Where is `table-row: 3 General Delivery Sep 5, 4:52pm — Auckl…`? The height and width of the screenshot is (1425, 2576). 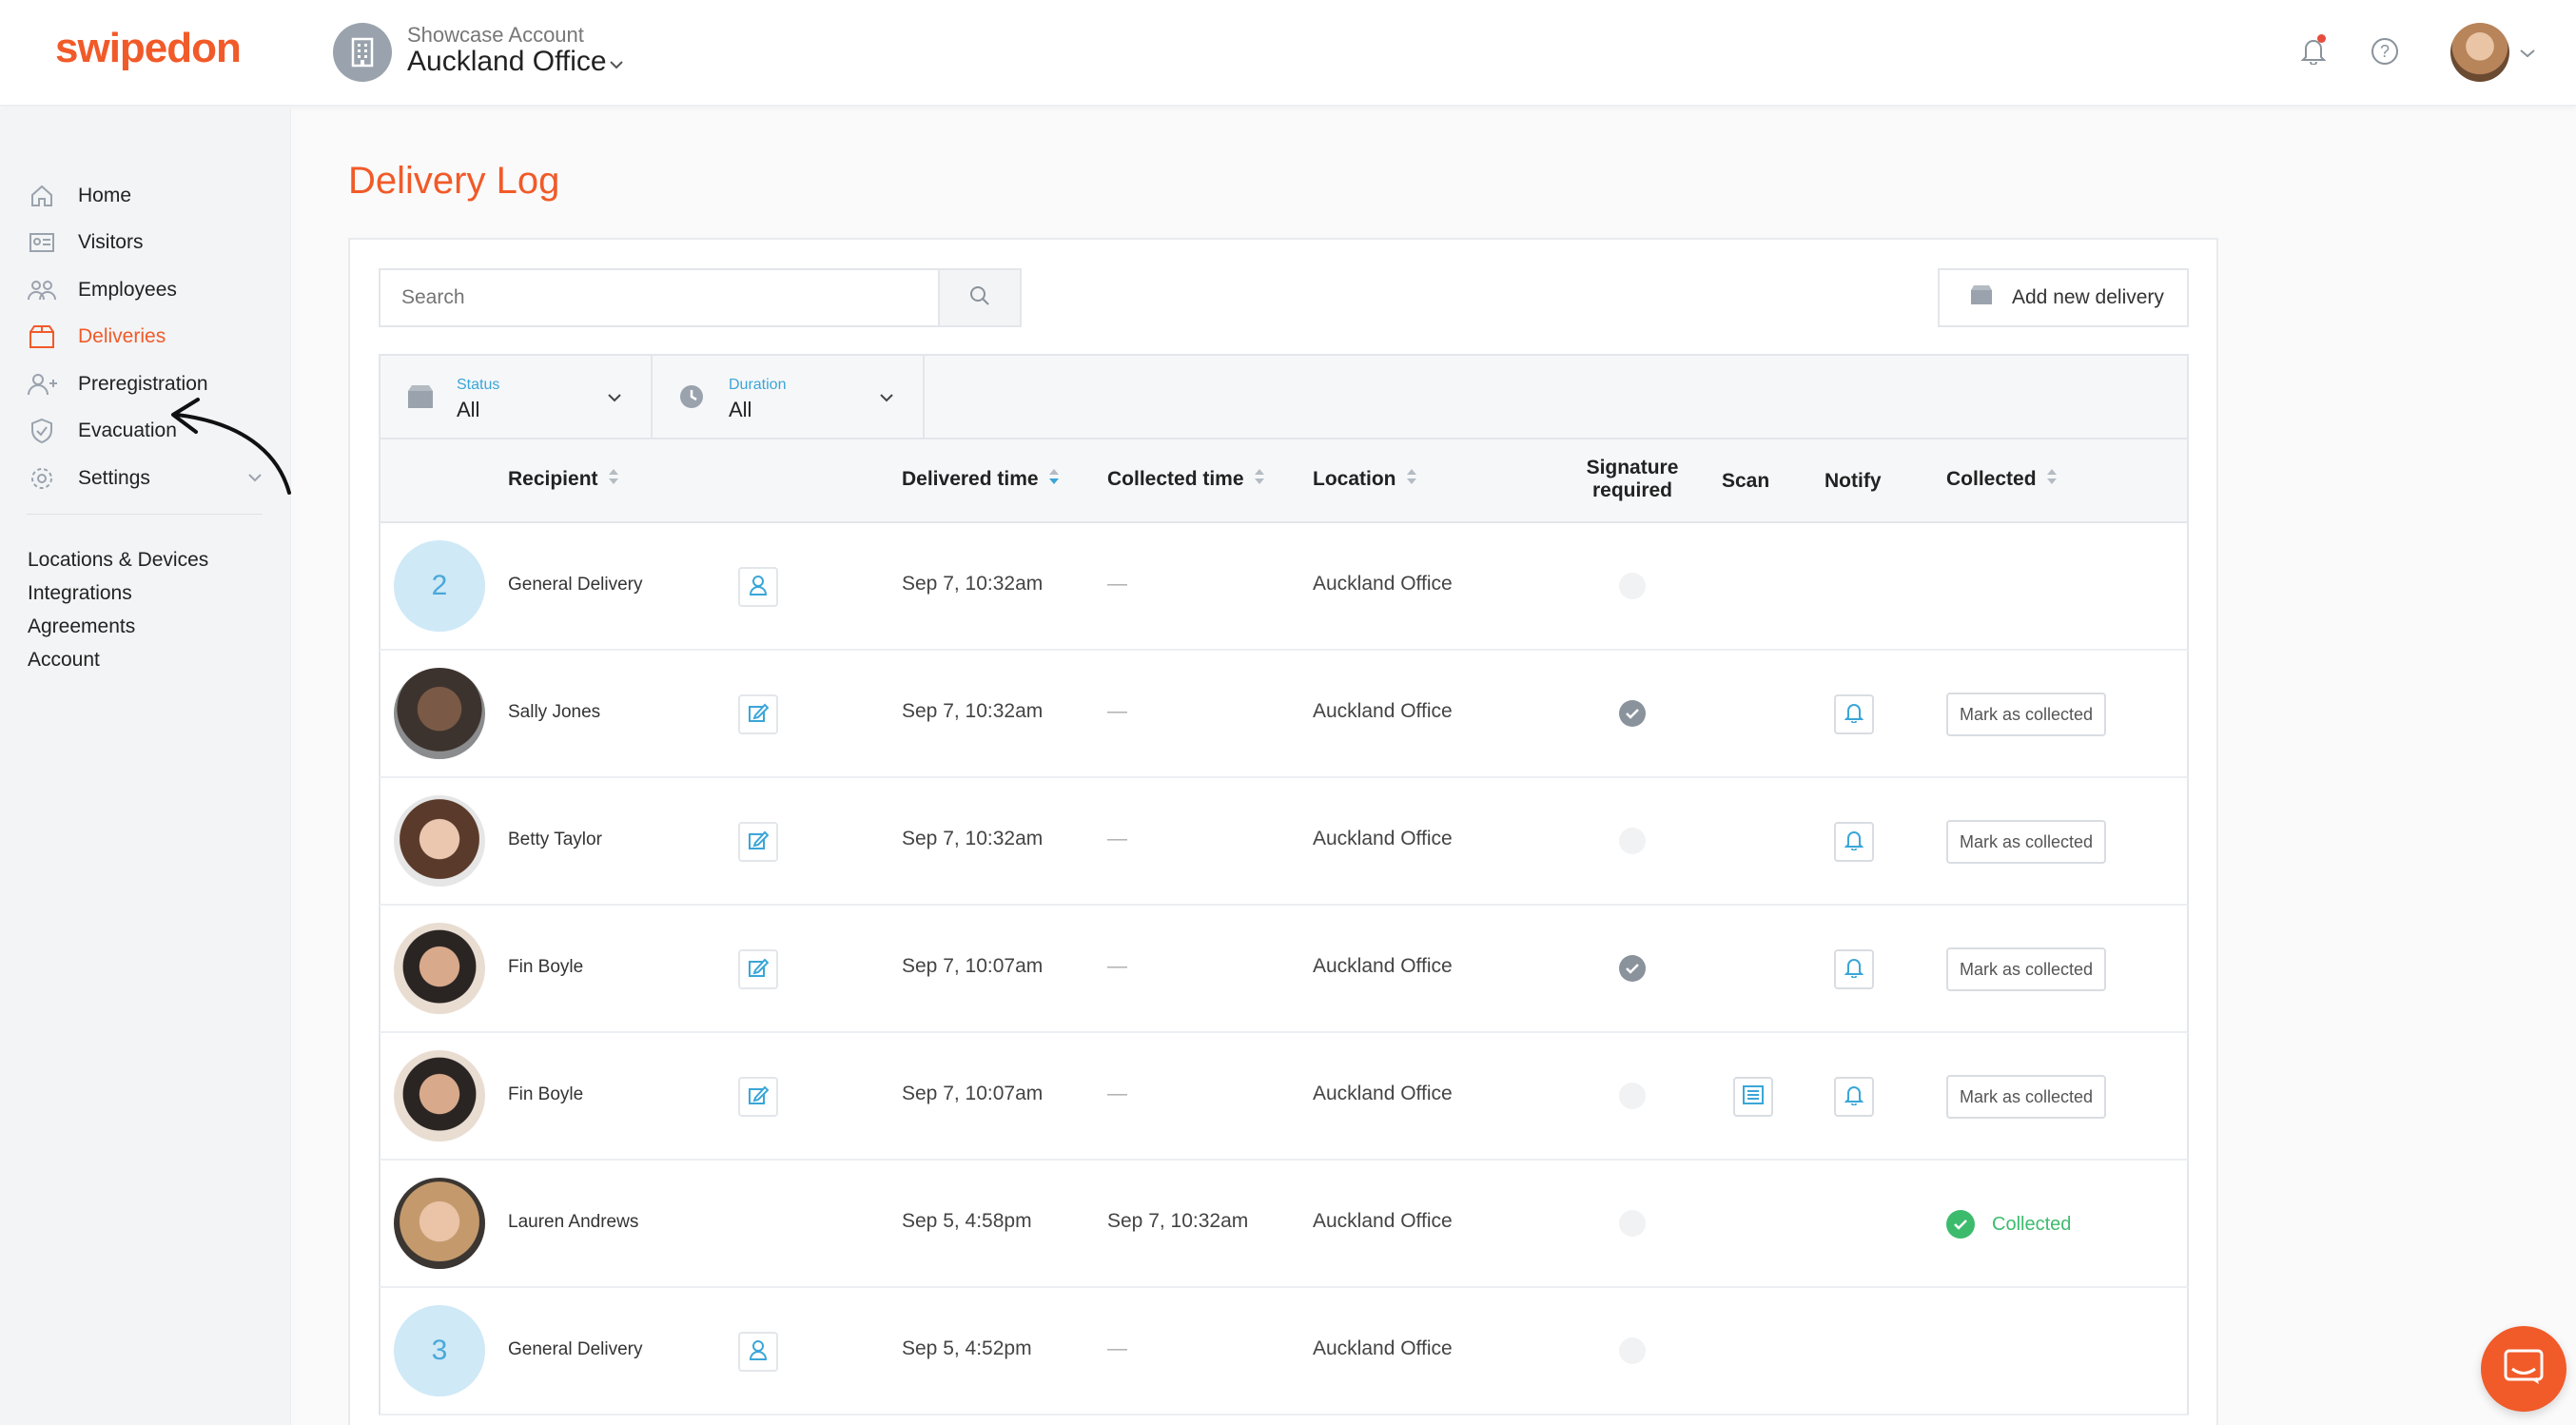
table-row: 3 General Delivery Sep 5, 4:52pm — Auckl… is located at coordinates (1284, 1351).